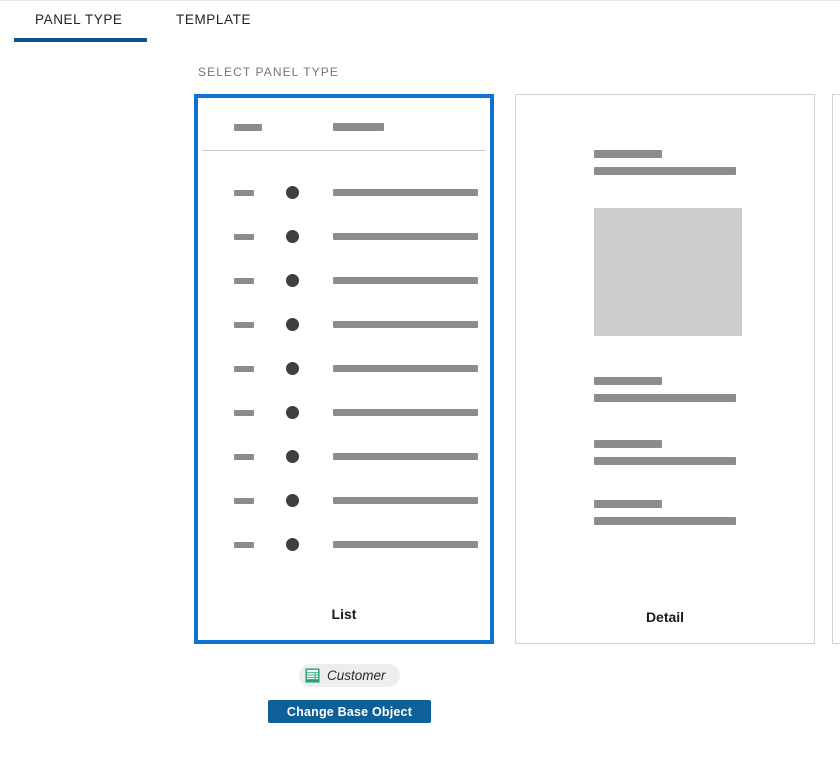  Describe the element at coordinates (356, 675) in the screenshot. I see `base-object-label: Customer` at that location.